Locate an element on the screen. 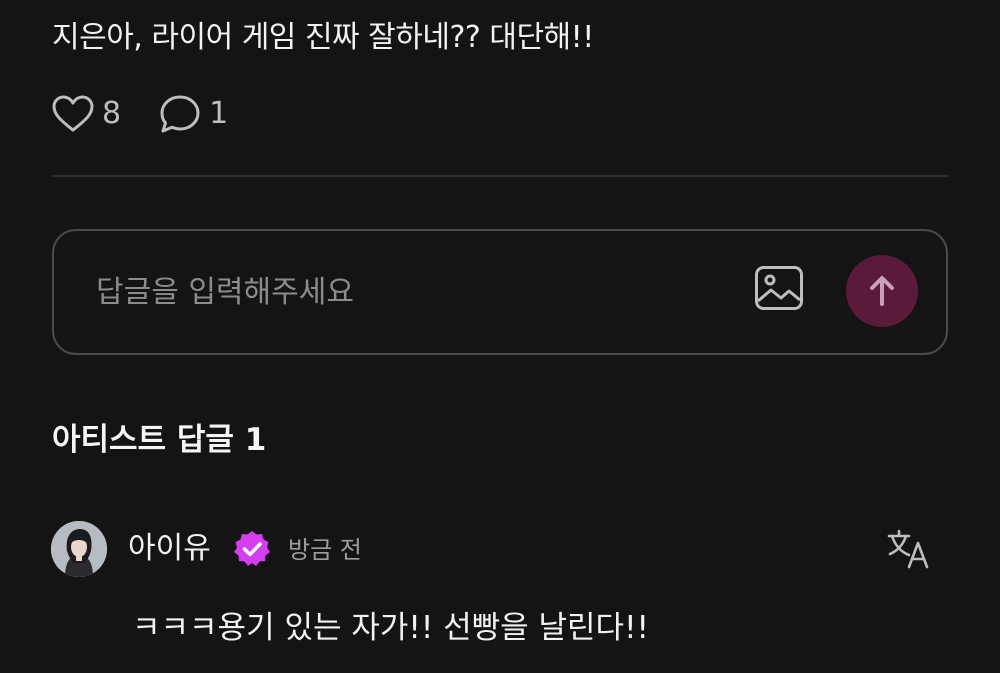 The width and height of the screenshot is (1000, 673). verified-badge-icon is located at coordinates (252, 551).